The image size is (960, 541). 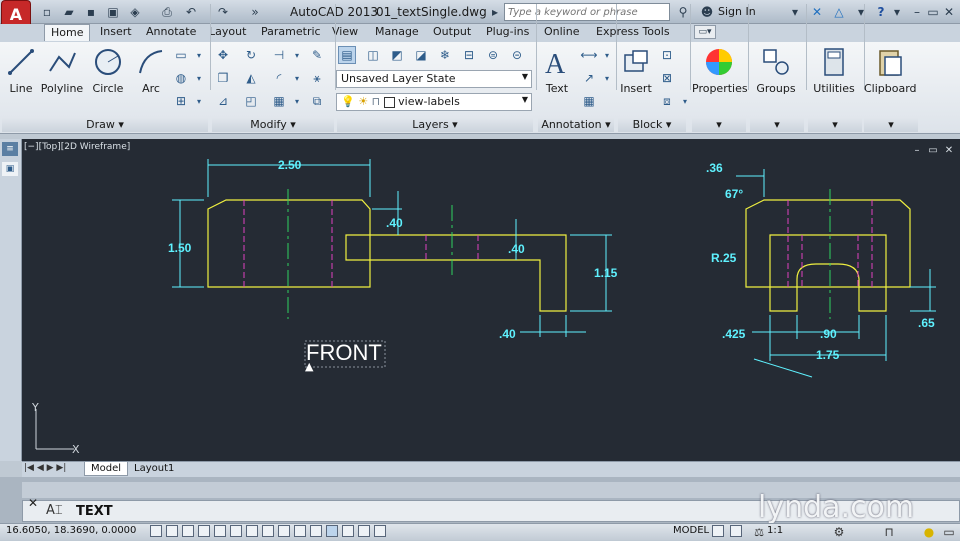 What do you see at coordinates (777, 125) in the screenshot?
I see `groups-panel-title: ▾` at bounding box center [777, 125].